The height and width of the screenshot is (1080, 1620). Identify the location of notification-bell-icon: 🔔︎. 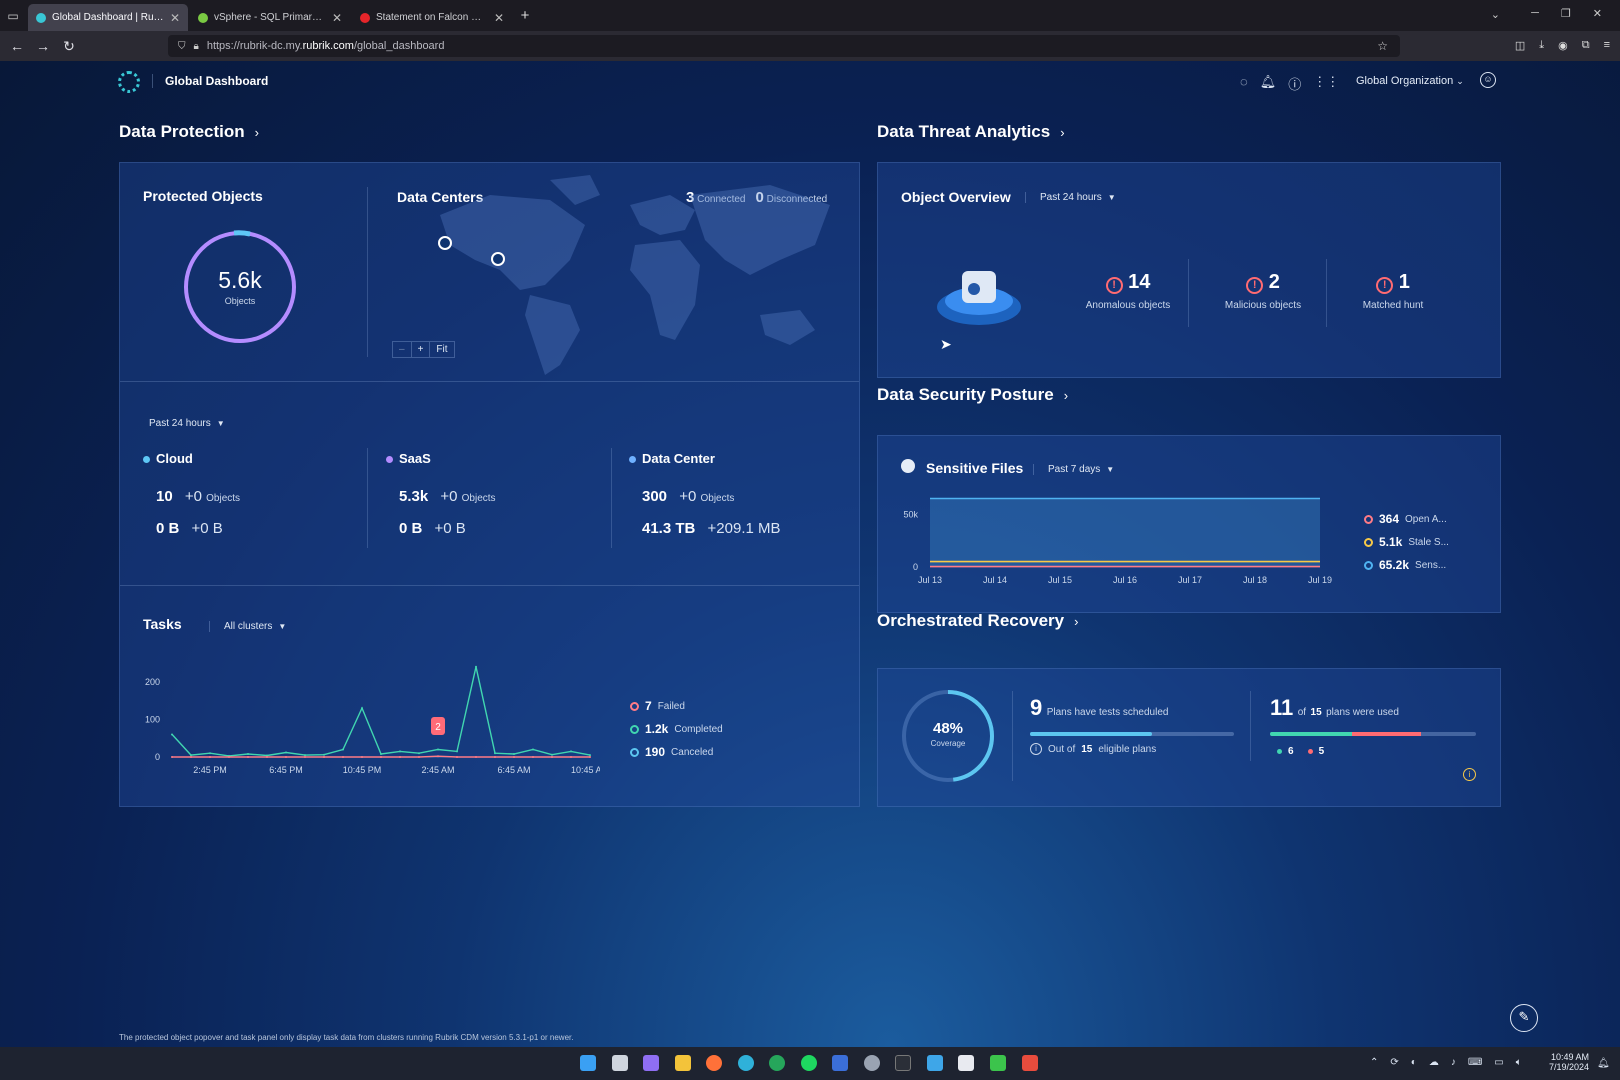
(1603, 1063).